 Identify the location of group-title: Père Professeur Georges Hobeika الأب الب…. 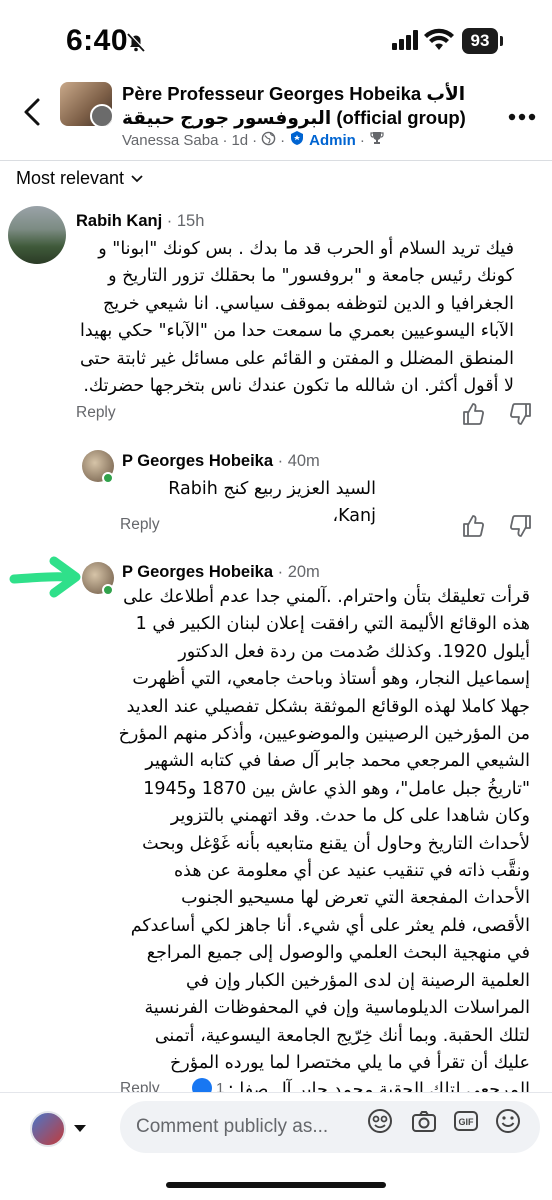
(312, 106).